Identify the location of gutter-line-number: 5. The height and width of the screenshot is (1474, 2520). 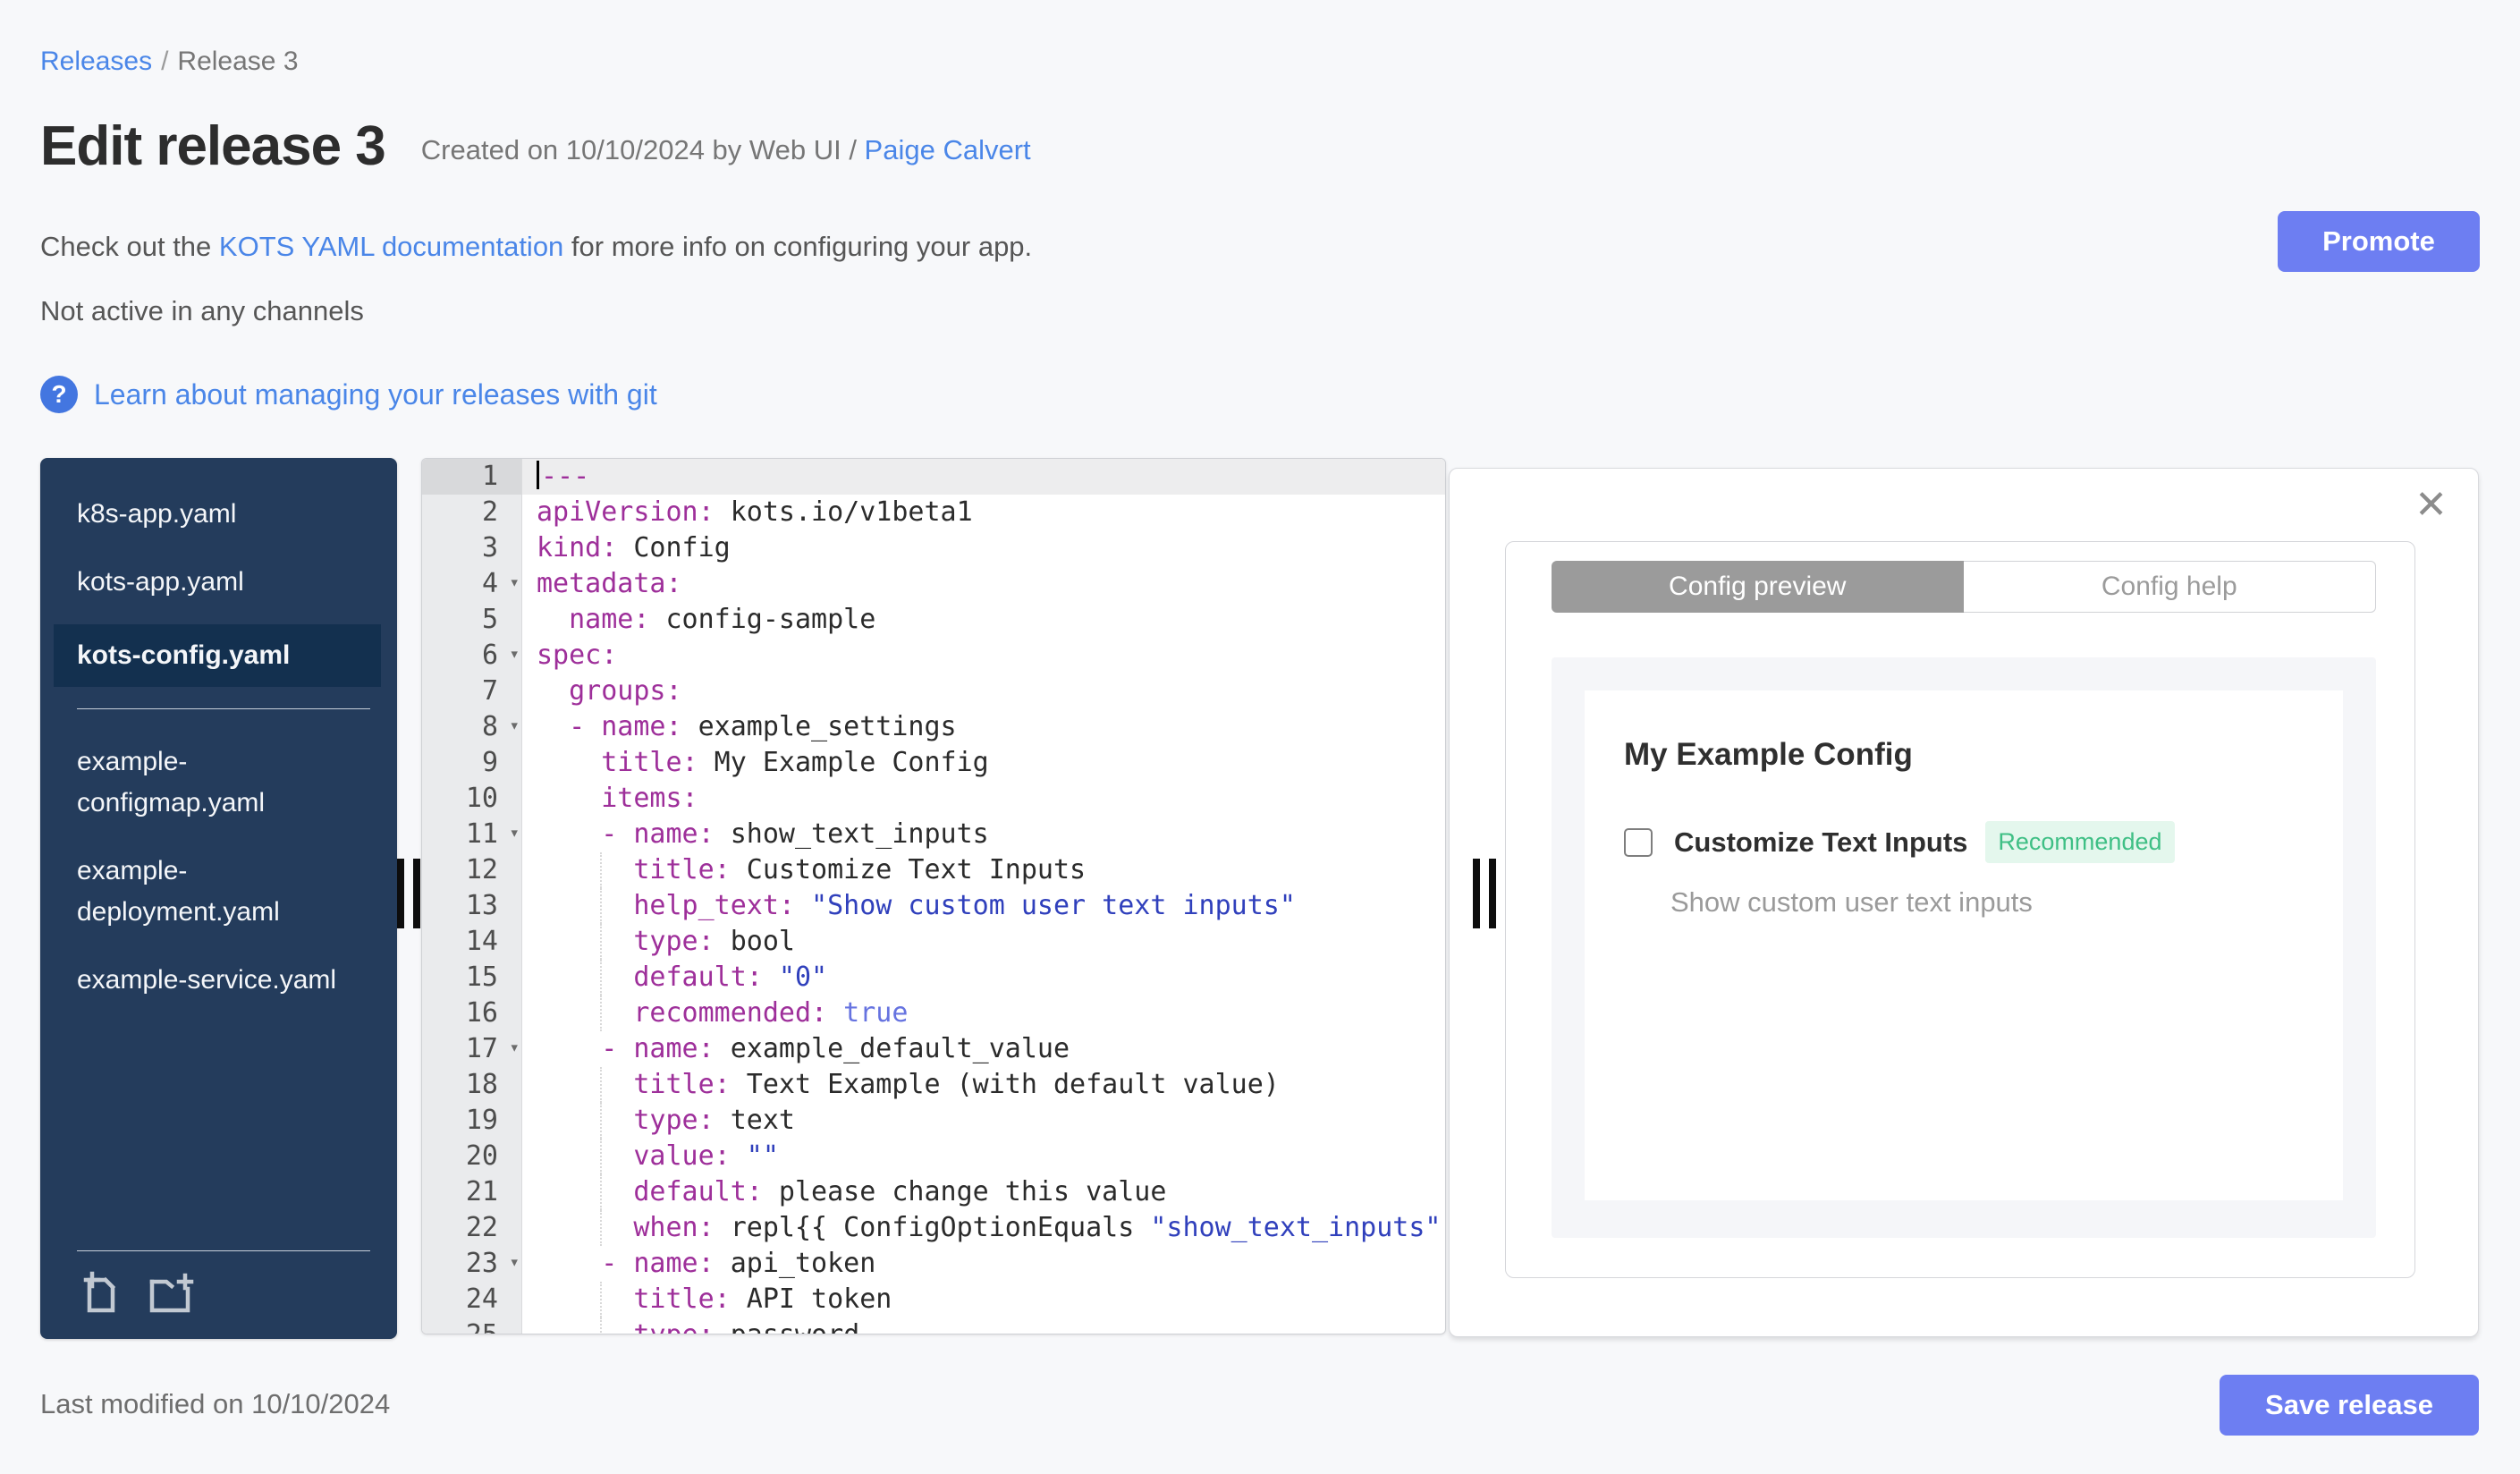
(472, 620).